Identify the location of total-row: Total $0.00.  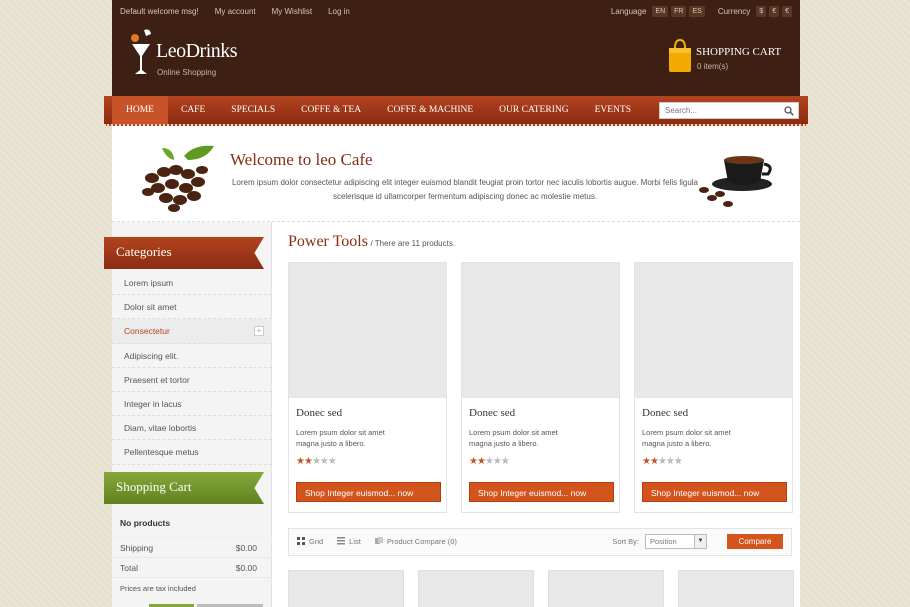
(192, 568).